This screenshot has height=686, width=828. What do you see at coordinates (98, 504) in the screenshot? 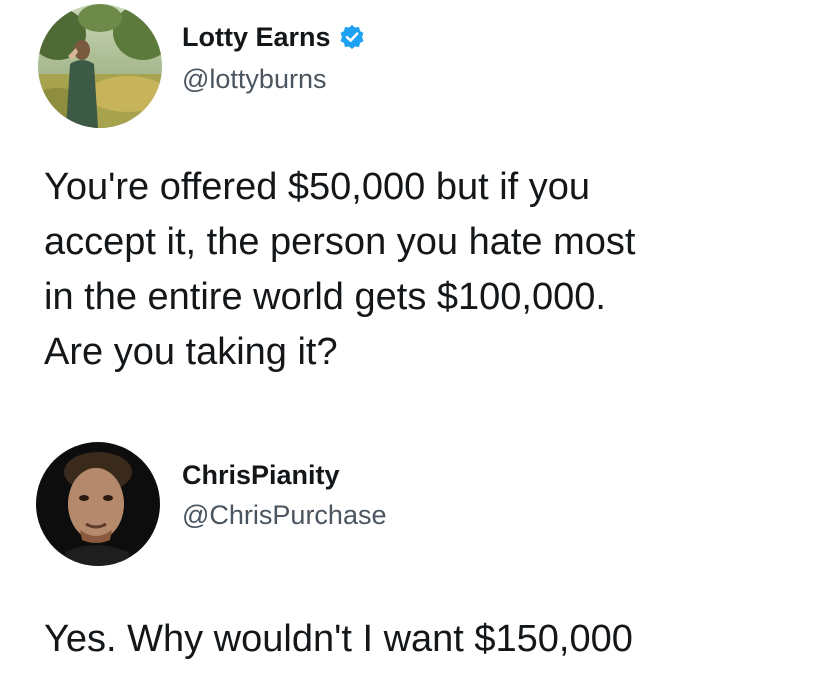
I see `avatar-chris` at bounding box center [98, 504].